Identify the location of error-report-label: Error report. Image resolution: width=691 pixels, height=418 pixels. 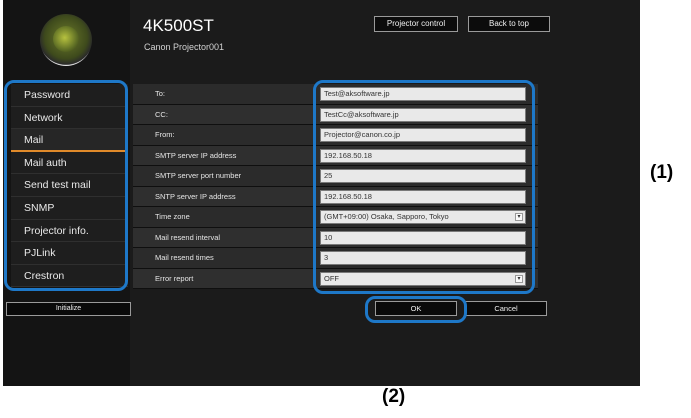
(174, 278).